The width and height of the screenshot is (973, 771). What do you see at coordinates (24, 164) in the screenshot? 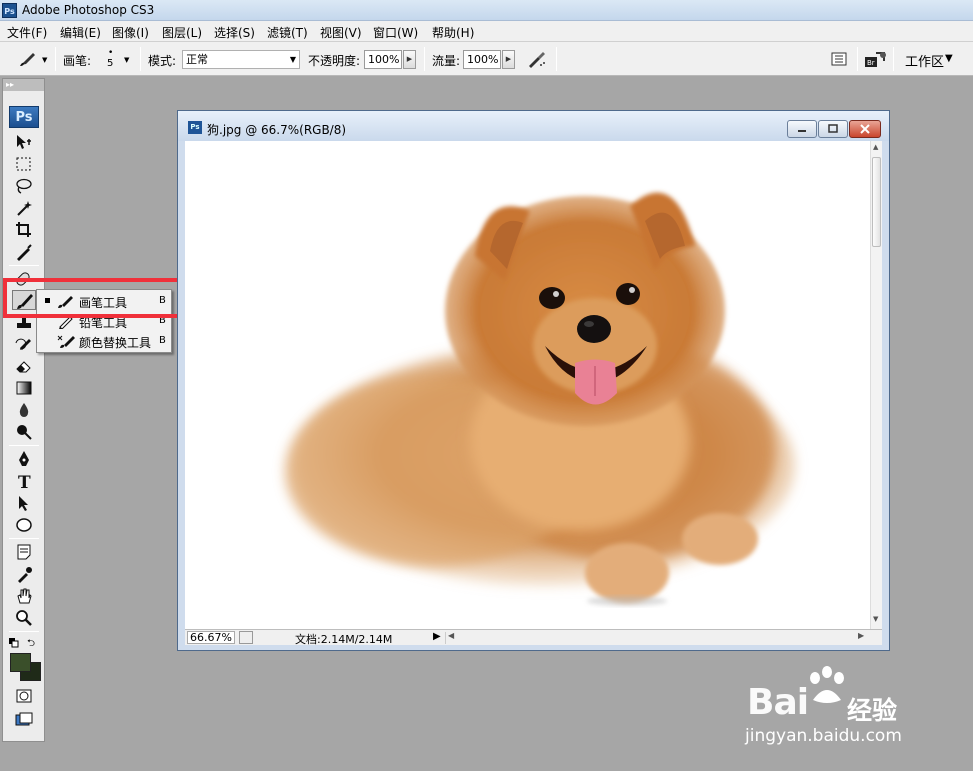
I see `marquee-tool-icon` at bounding box center [24, 164].